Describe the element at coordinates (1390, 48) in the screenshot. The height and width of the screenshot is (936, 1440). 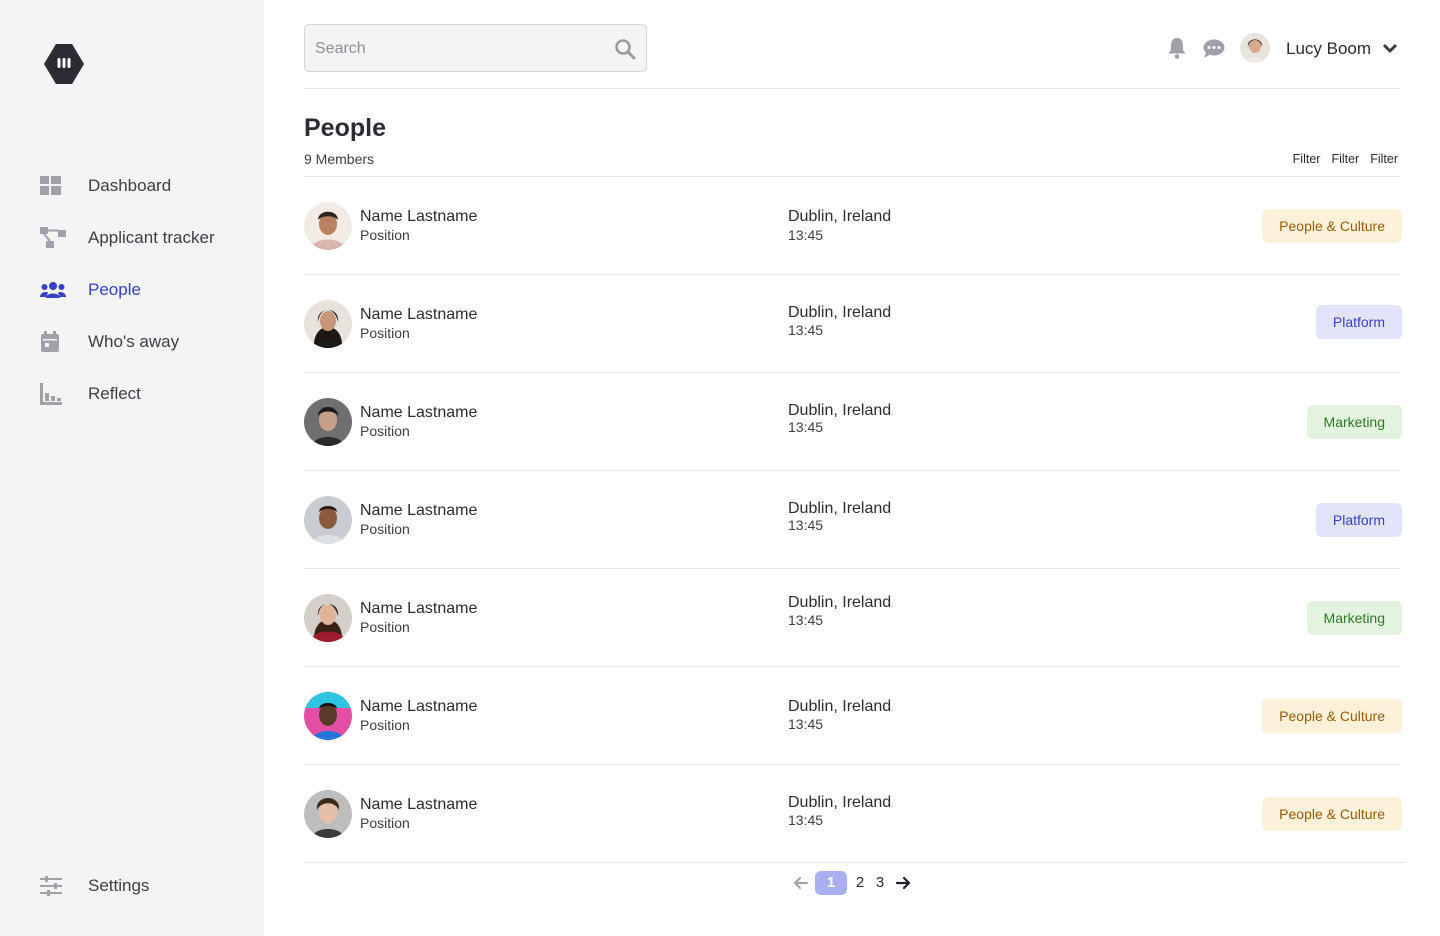
I see `chevron-down-icon` at that location.